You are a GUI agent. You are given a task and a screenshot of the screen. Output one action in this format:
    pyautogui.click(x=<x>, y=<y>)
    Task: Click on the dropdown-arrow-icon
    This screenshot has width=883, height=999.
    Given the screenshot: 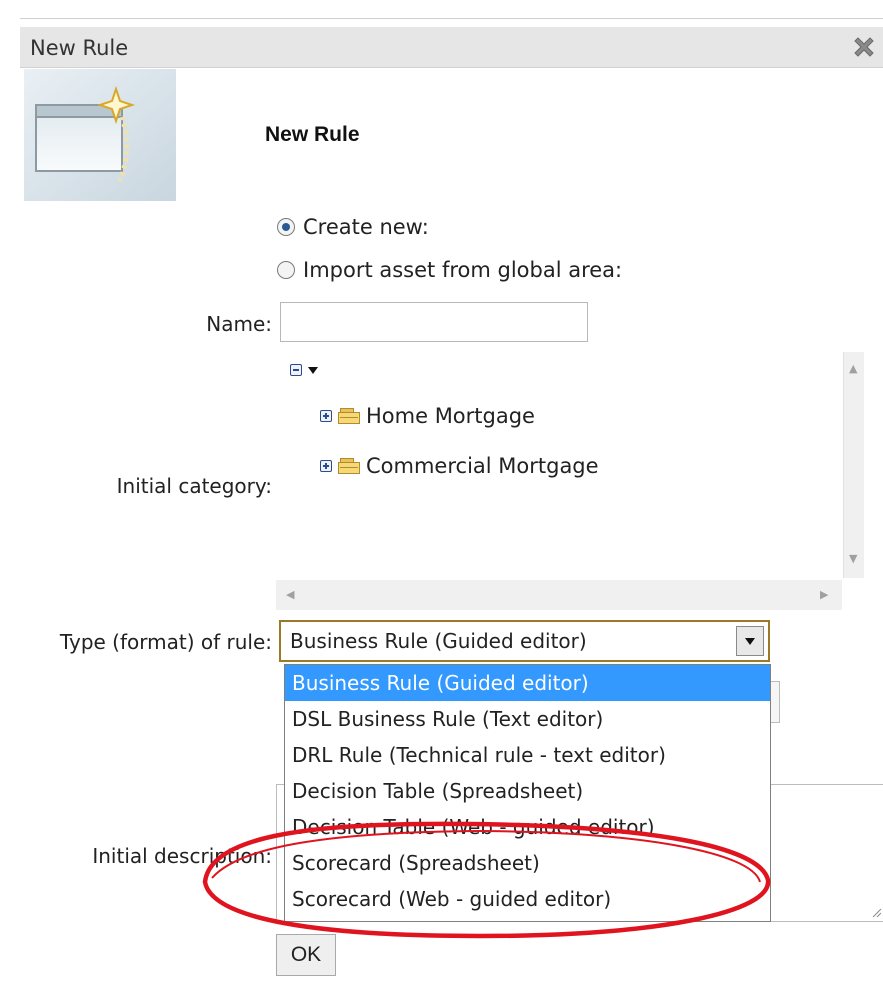 What is the action you would take?
    pyautogui.click(x=750, y=641)
    